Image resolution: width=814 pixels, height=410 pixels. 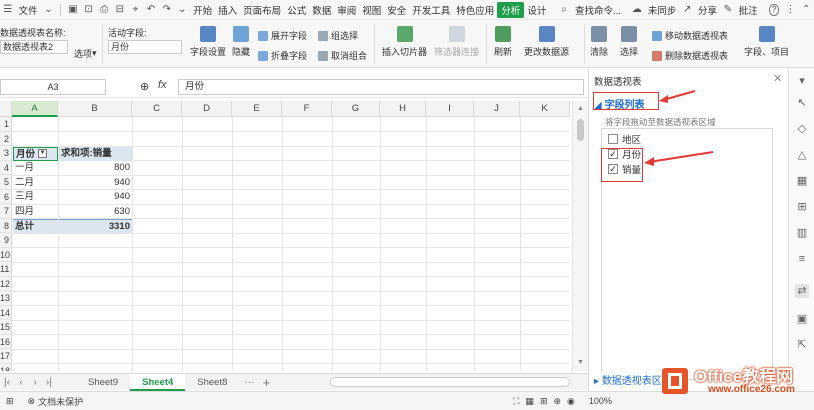 What do you see at coordinates (450, 109) in the screenshot?
I see `column-header-i: I` at bounding box center [450, 109].